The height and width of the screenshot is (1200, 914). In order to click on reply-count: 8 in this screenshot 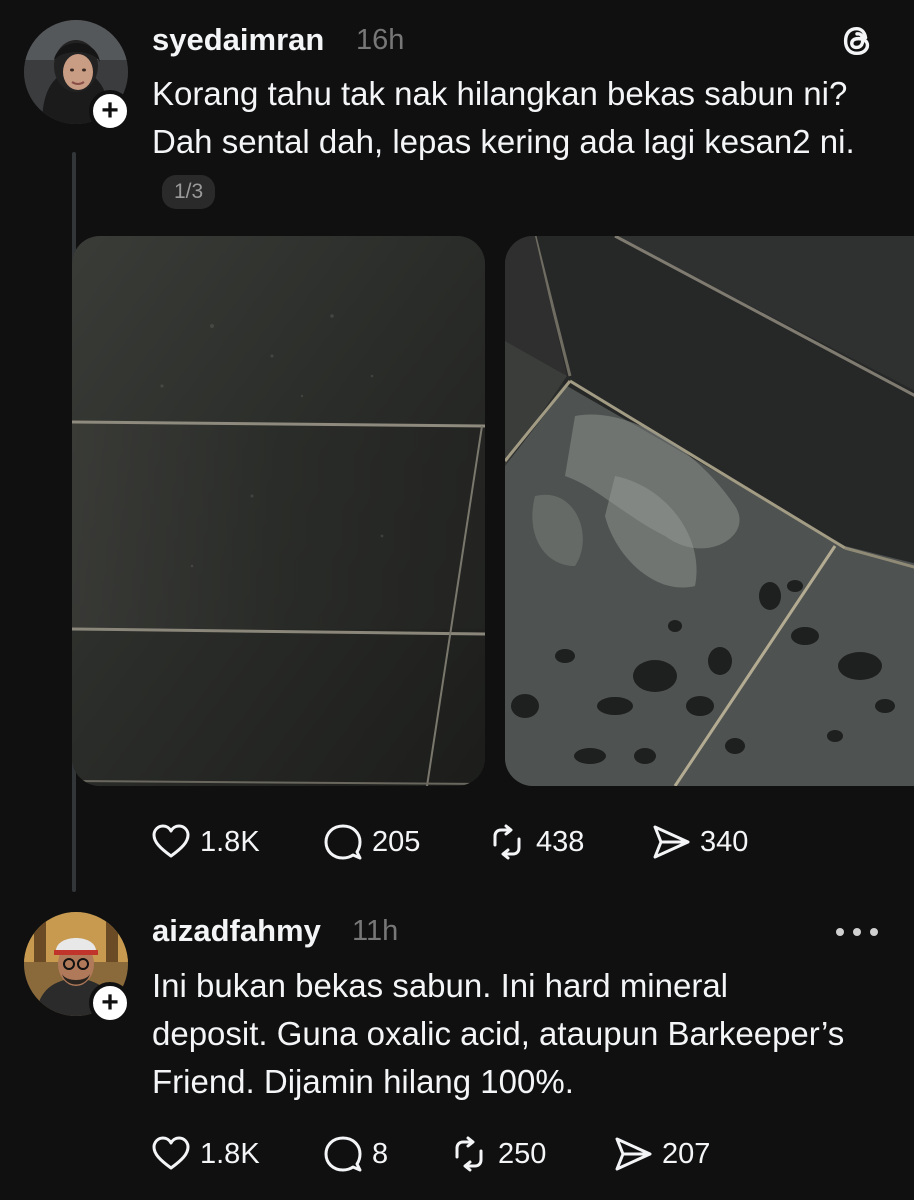, I will do `click(380, 1153)`.